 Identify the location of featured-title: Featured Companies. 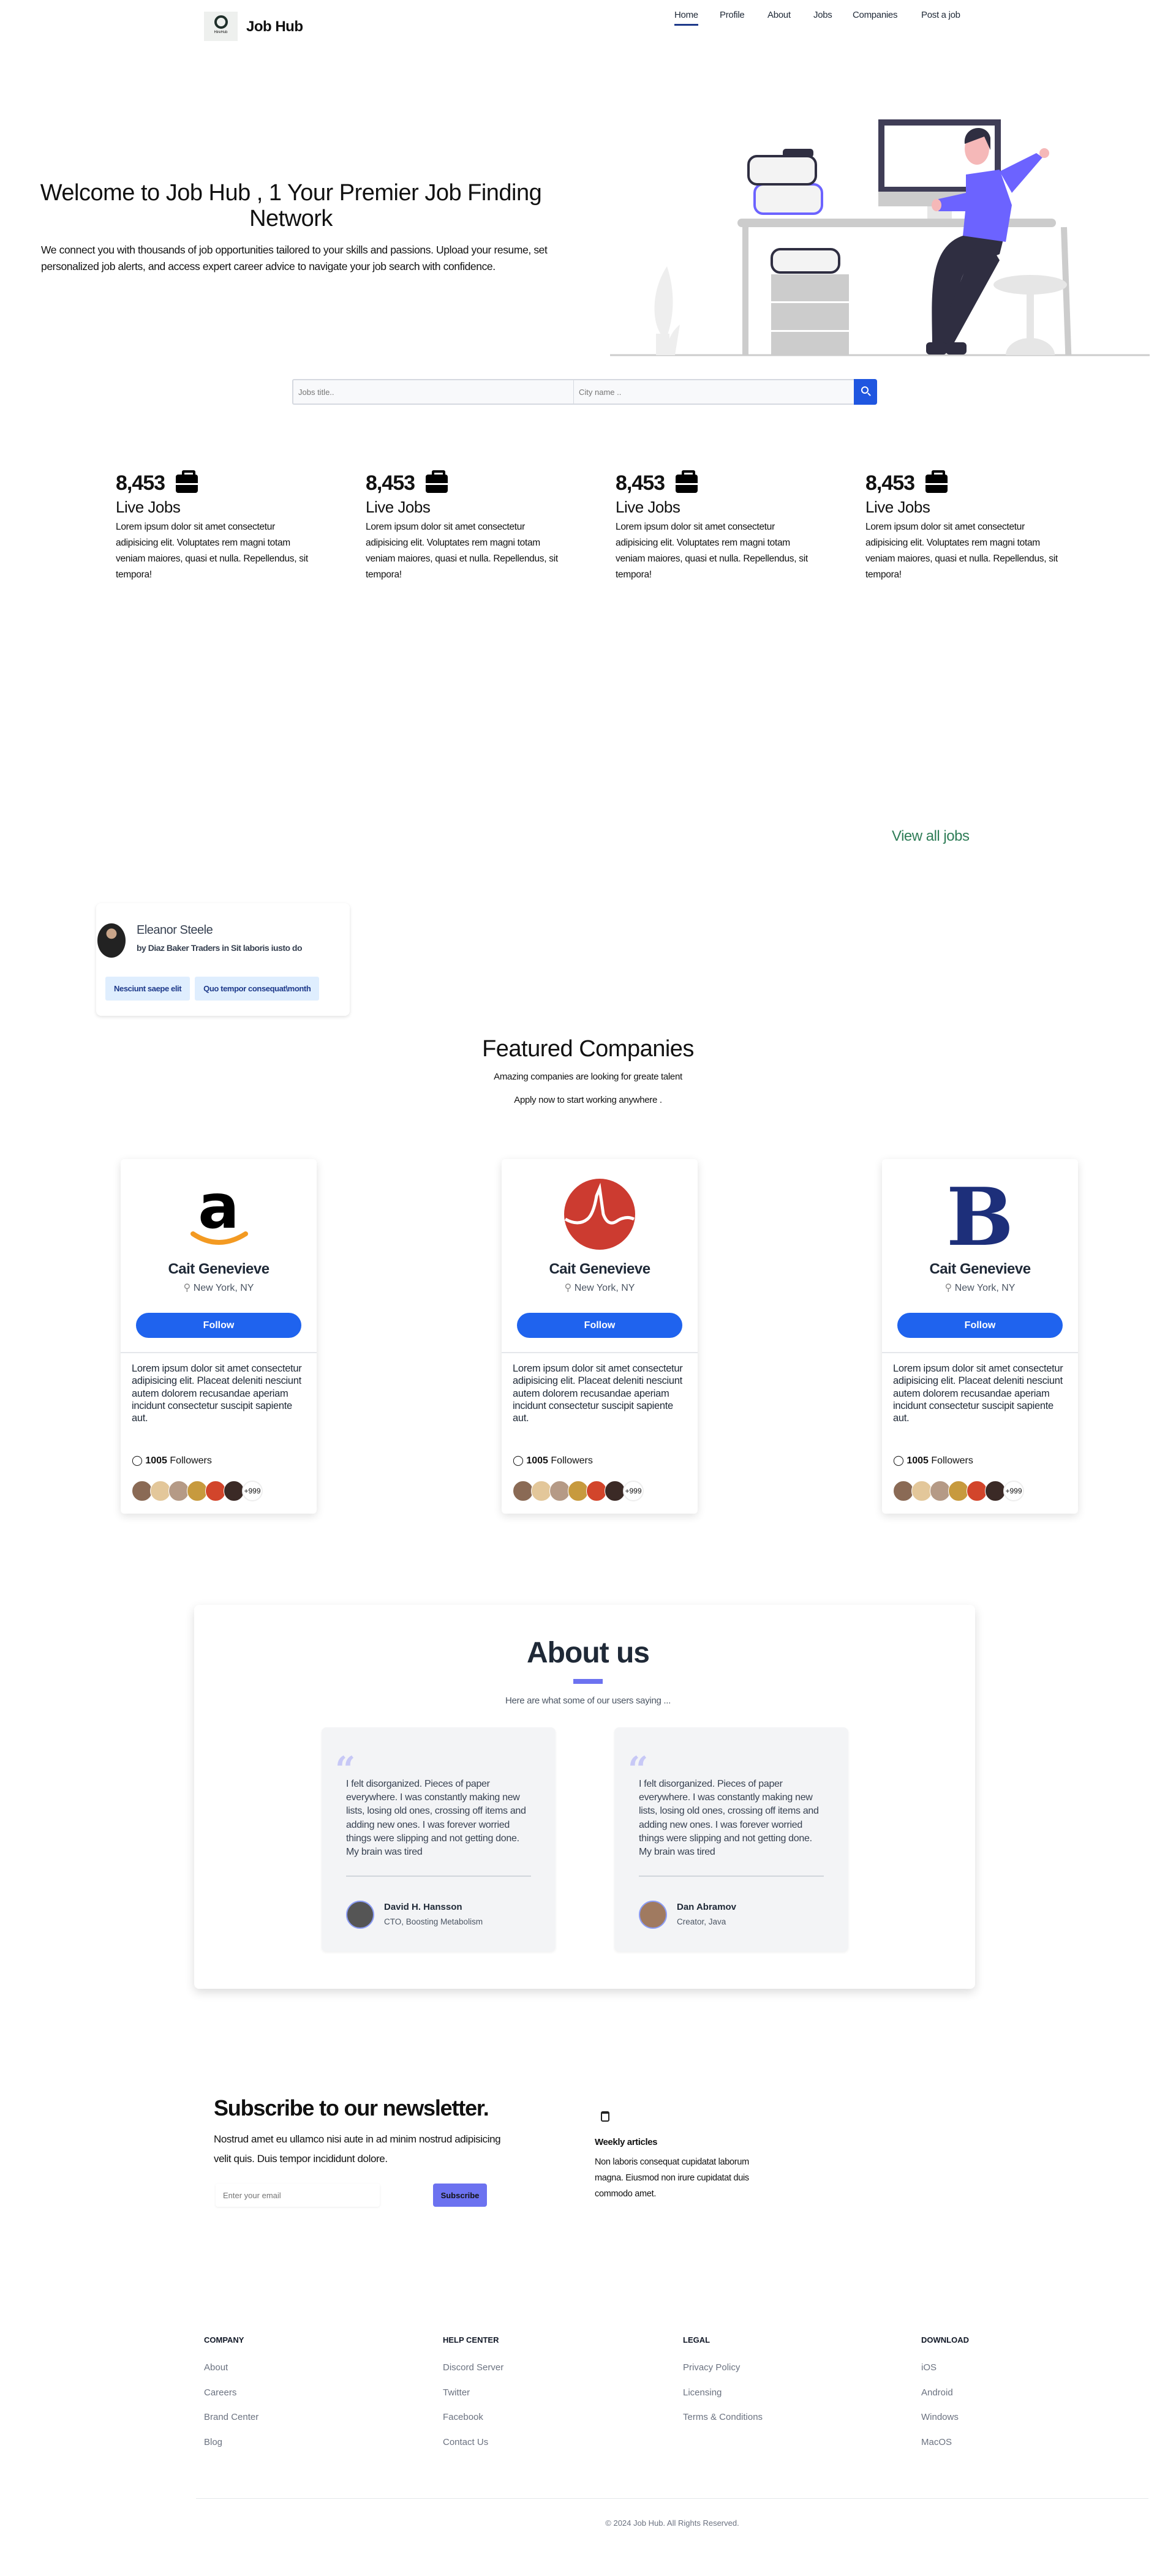
(588, 1049).